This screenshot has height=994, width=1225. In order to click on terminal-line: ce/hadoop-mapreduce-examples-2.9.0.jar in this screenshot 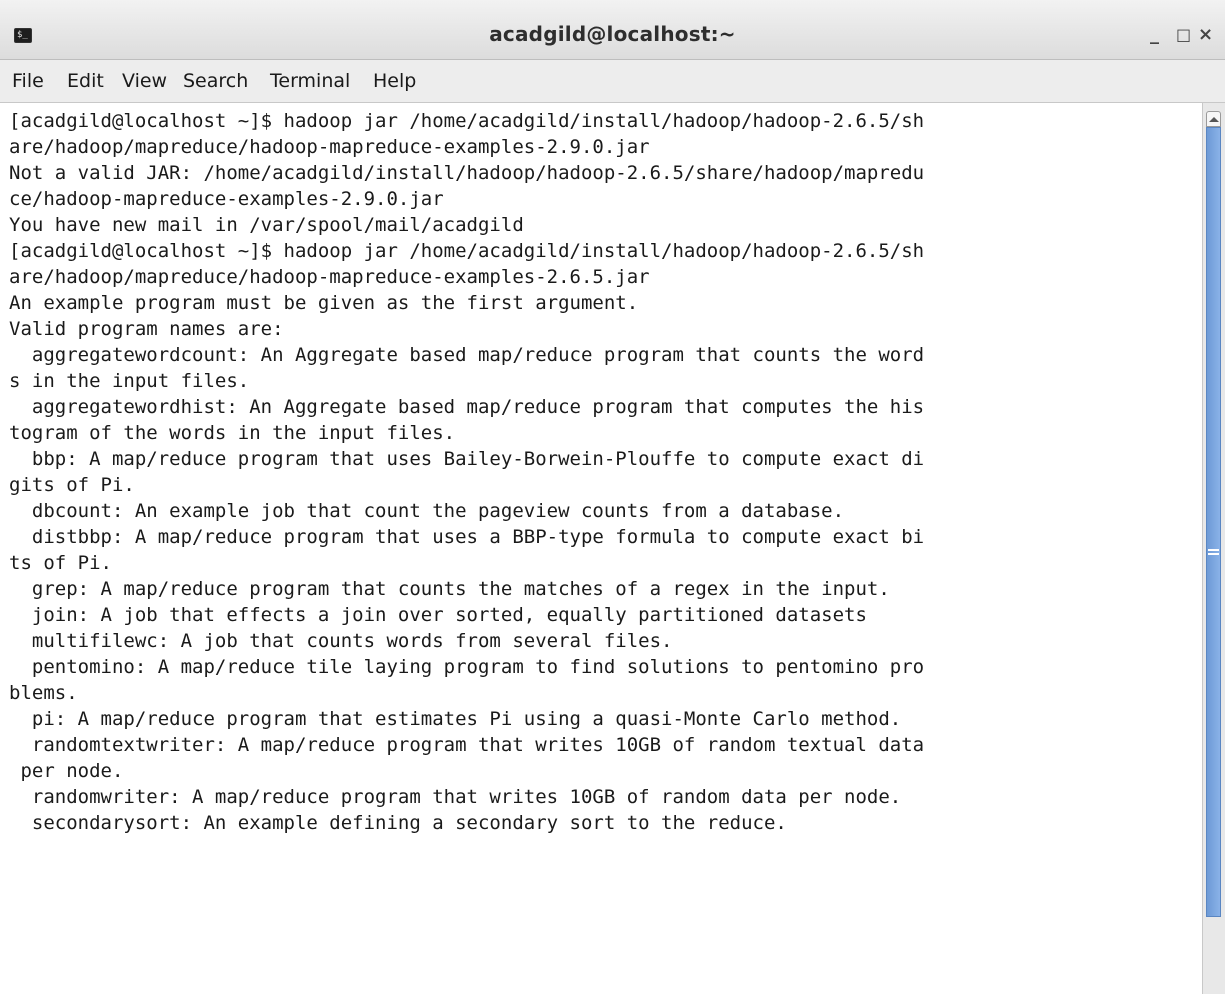, I will do `click(226, 199)`.